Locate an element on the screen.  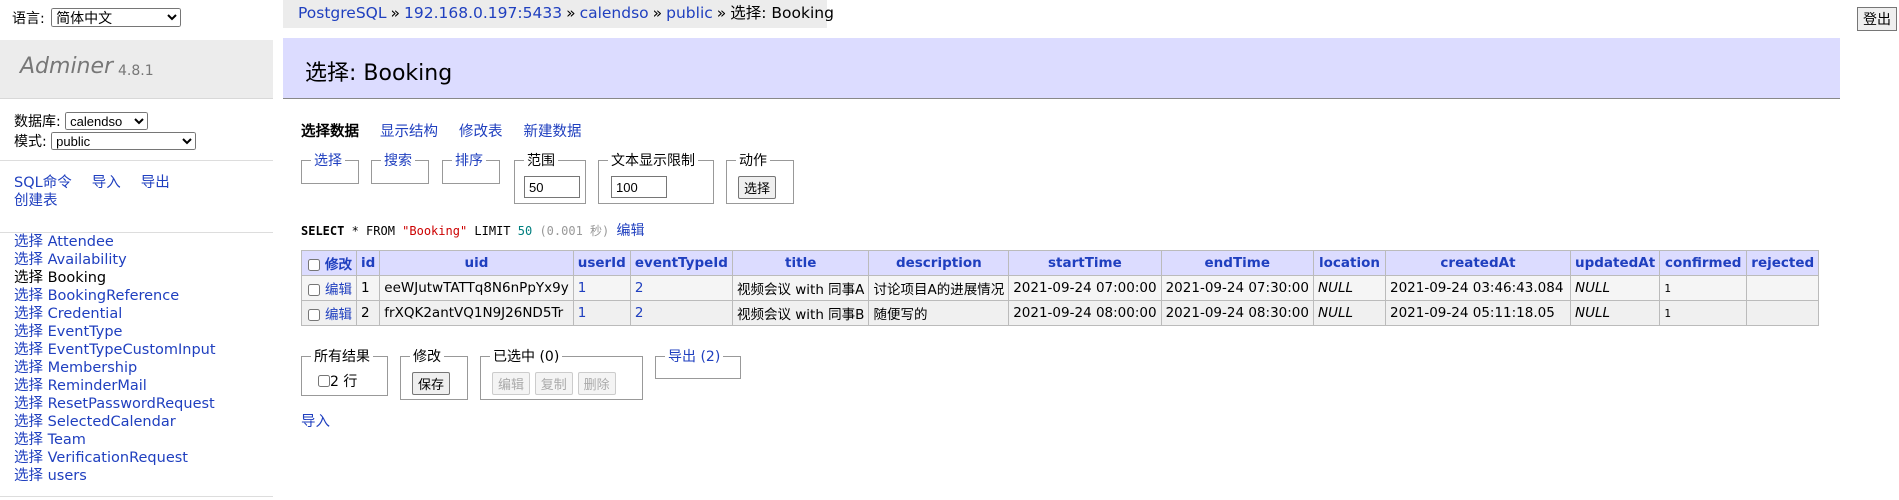
cell-id: 2 is located at coordinates (368, 313).